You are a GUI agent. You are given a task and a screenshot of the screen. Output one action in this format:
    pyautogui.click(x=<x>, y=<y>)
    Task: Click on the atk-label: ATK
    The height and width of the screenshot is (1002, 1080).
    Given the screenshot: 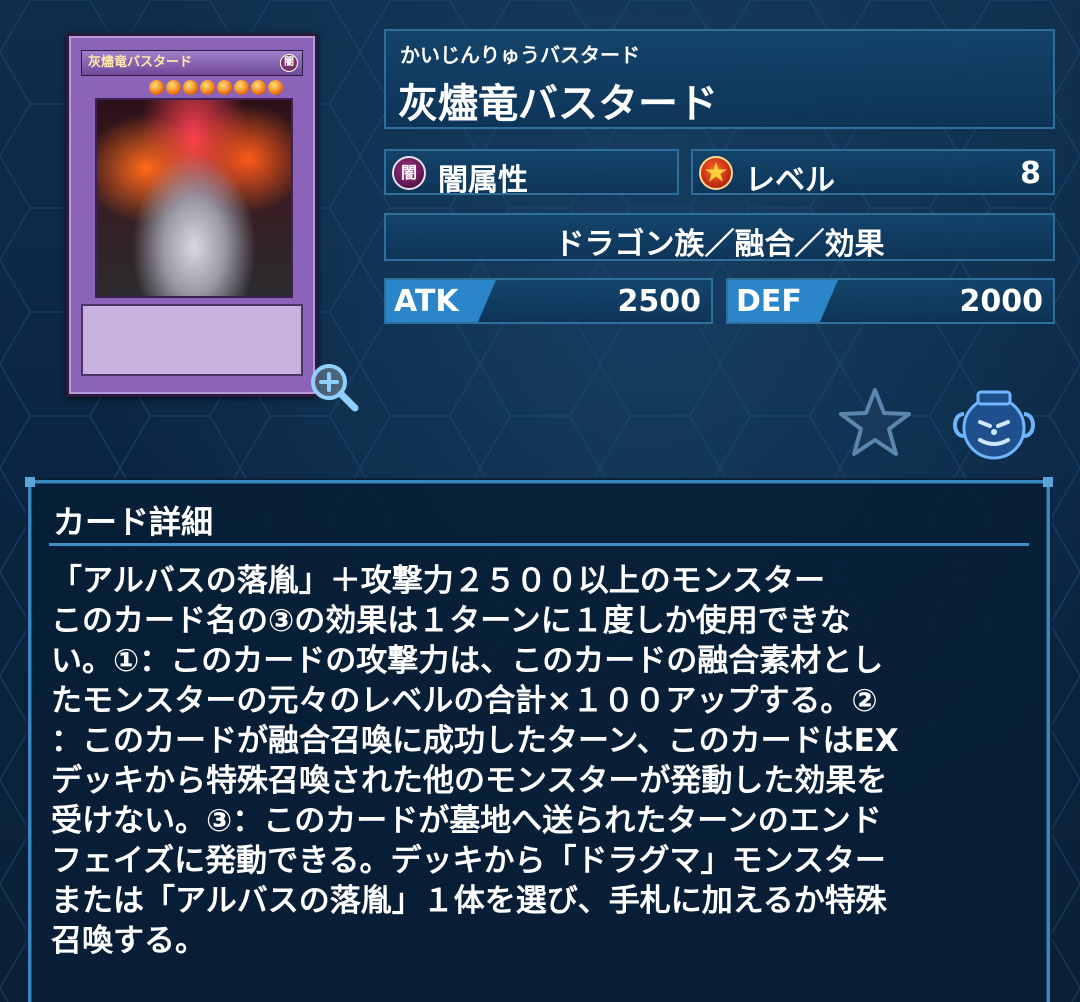 What is the action you would take?
    pyautogui.click(x=426, y=301)
    